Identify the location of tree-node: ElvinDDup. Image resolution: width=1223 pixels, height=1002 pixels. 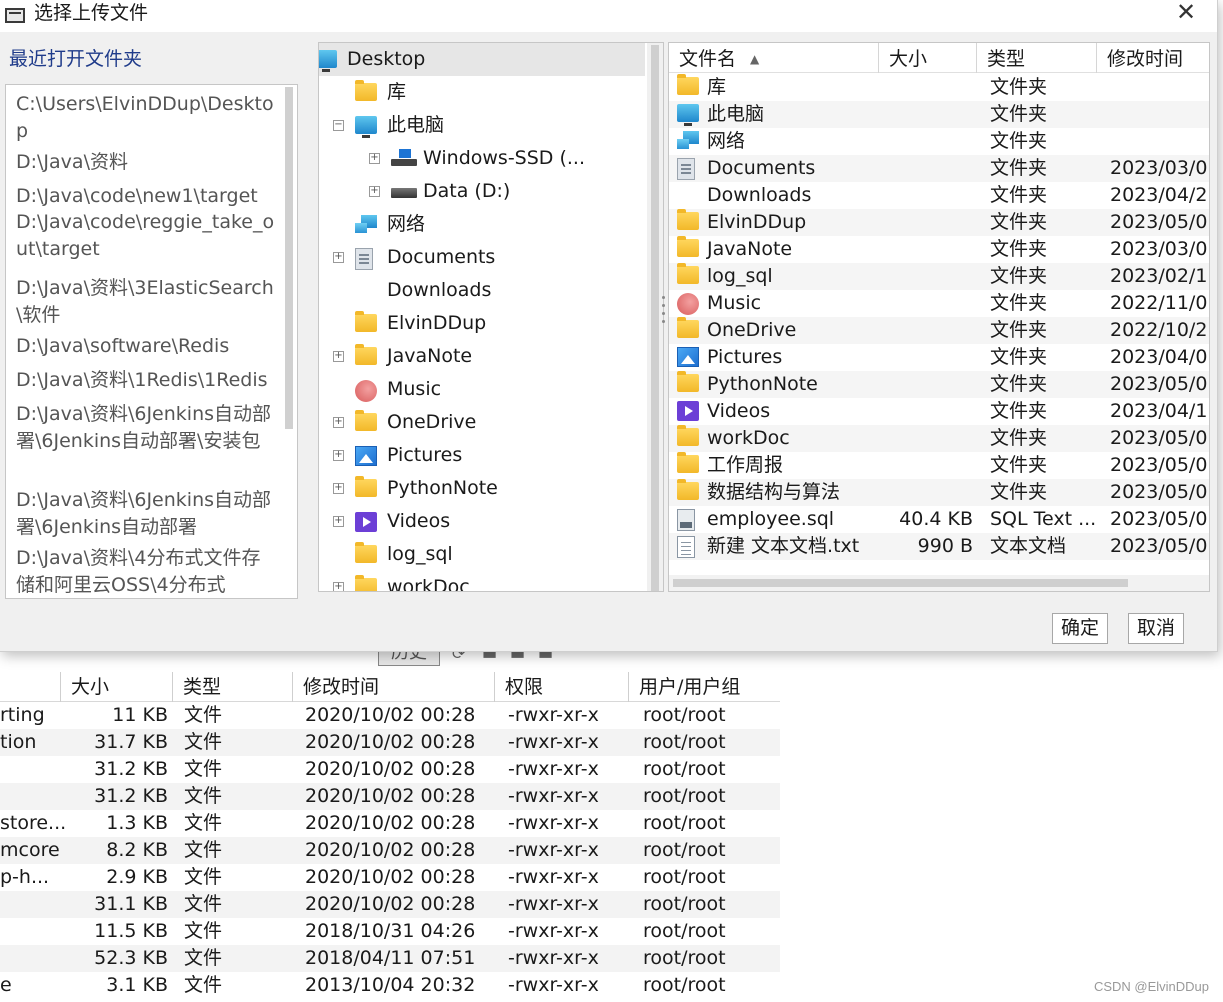
(482, 323).